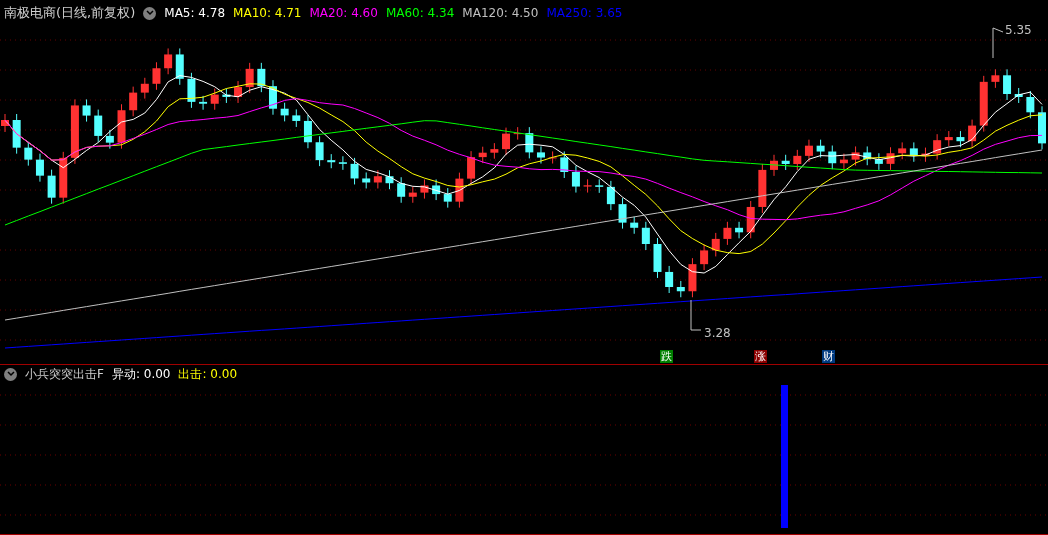  I want to click on high-price-label: 5.35, so click(1018, 30).